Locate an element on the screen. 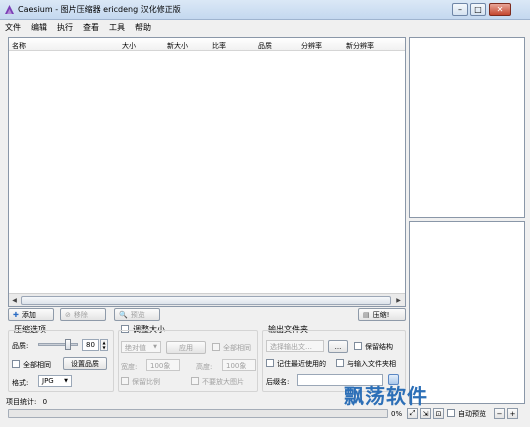  window-title: Caesium - 图片压缩器 ericdeng 汉化修正版 is located at coordinates (99, 9).